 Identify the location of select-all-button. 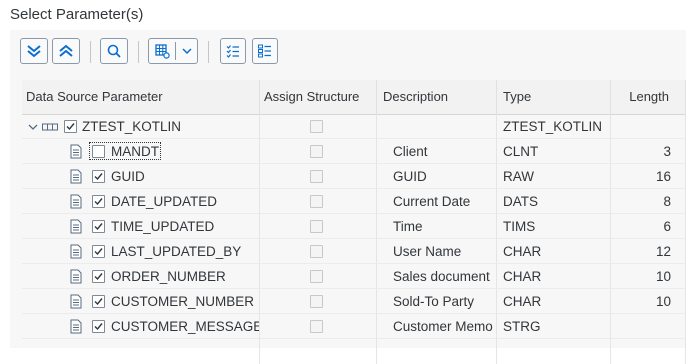
(233, 51).